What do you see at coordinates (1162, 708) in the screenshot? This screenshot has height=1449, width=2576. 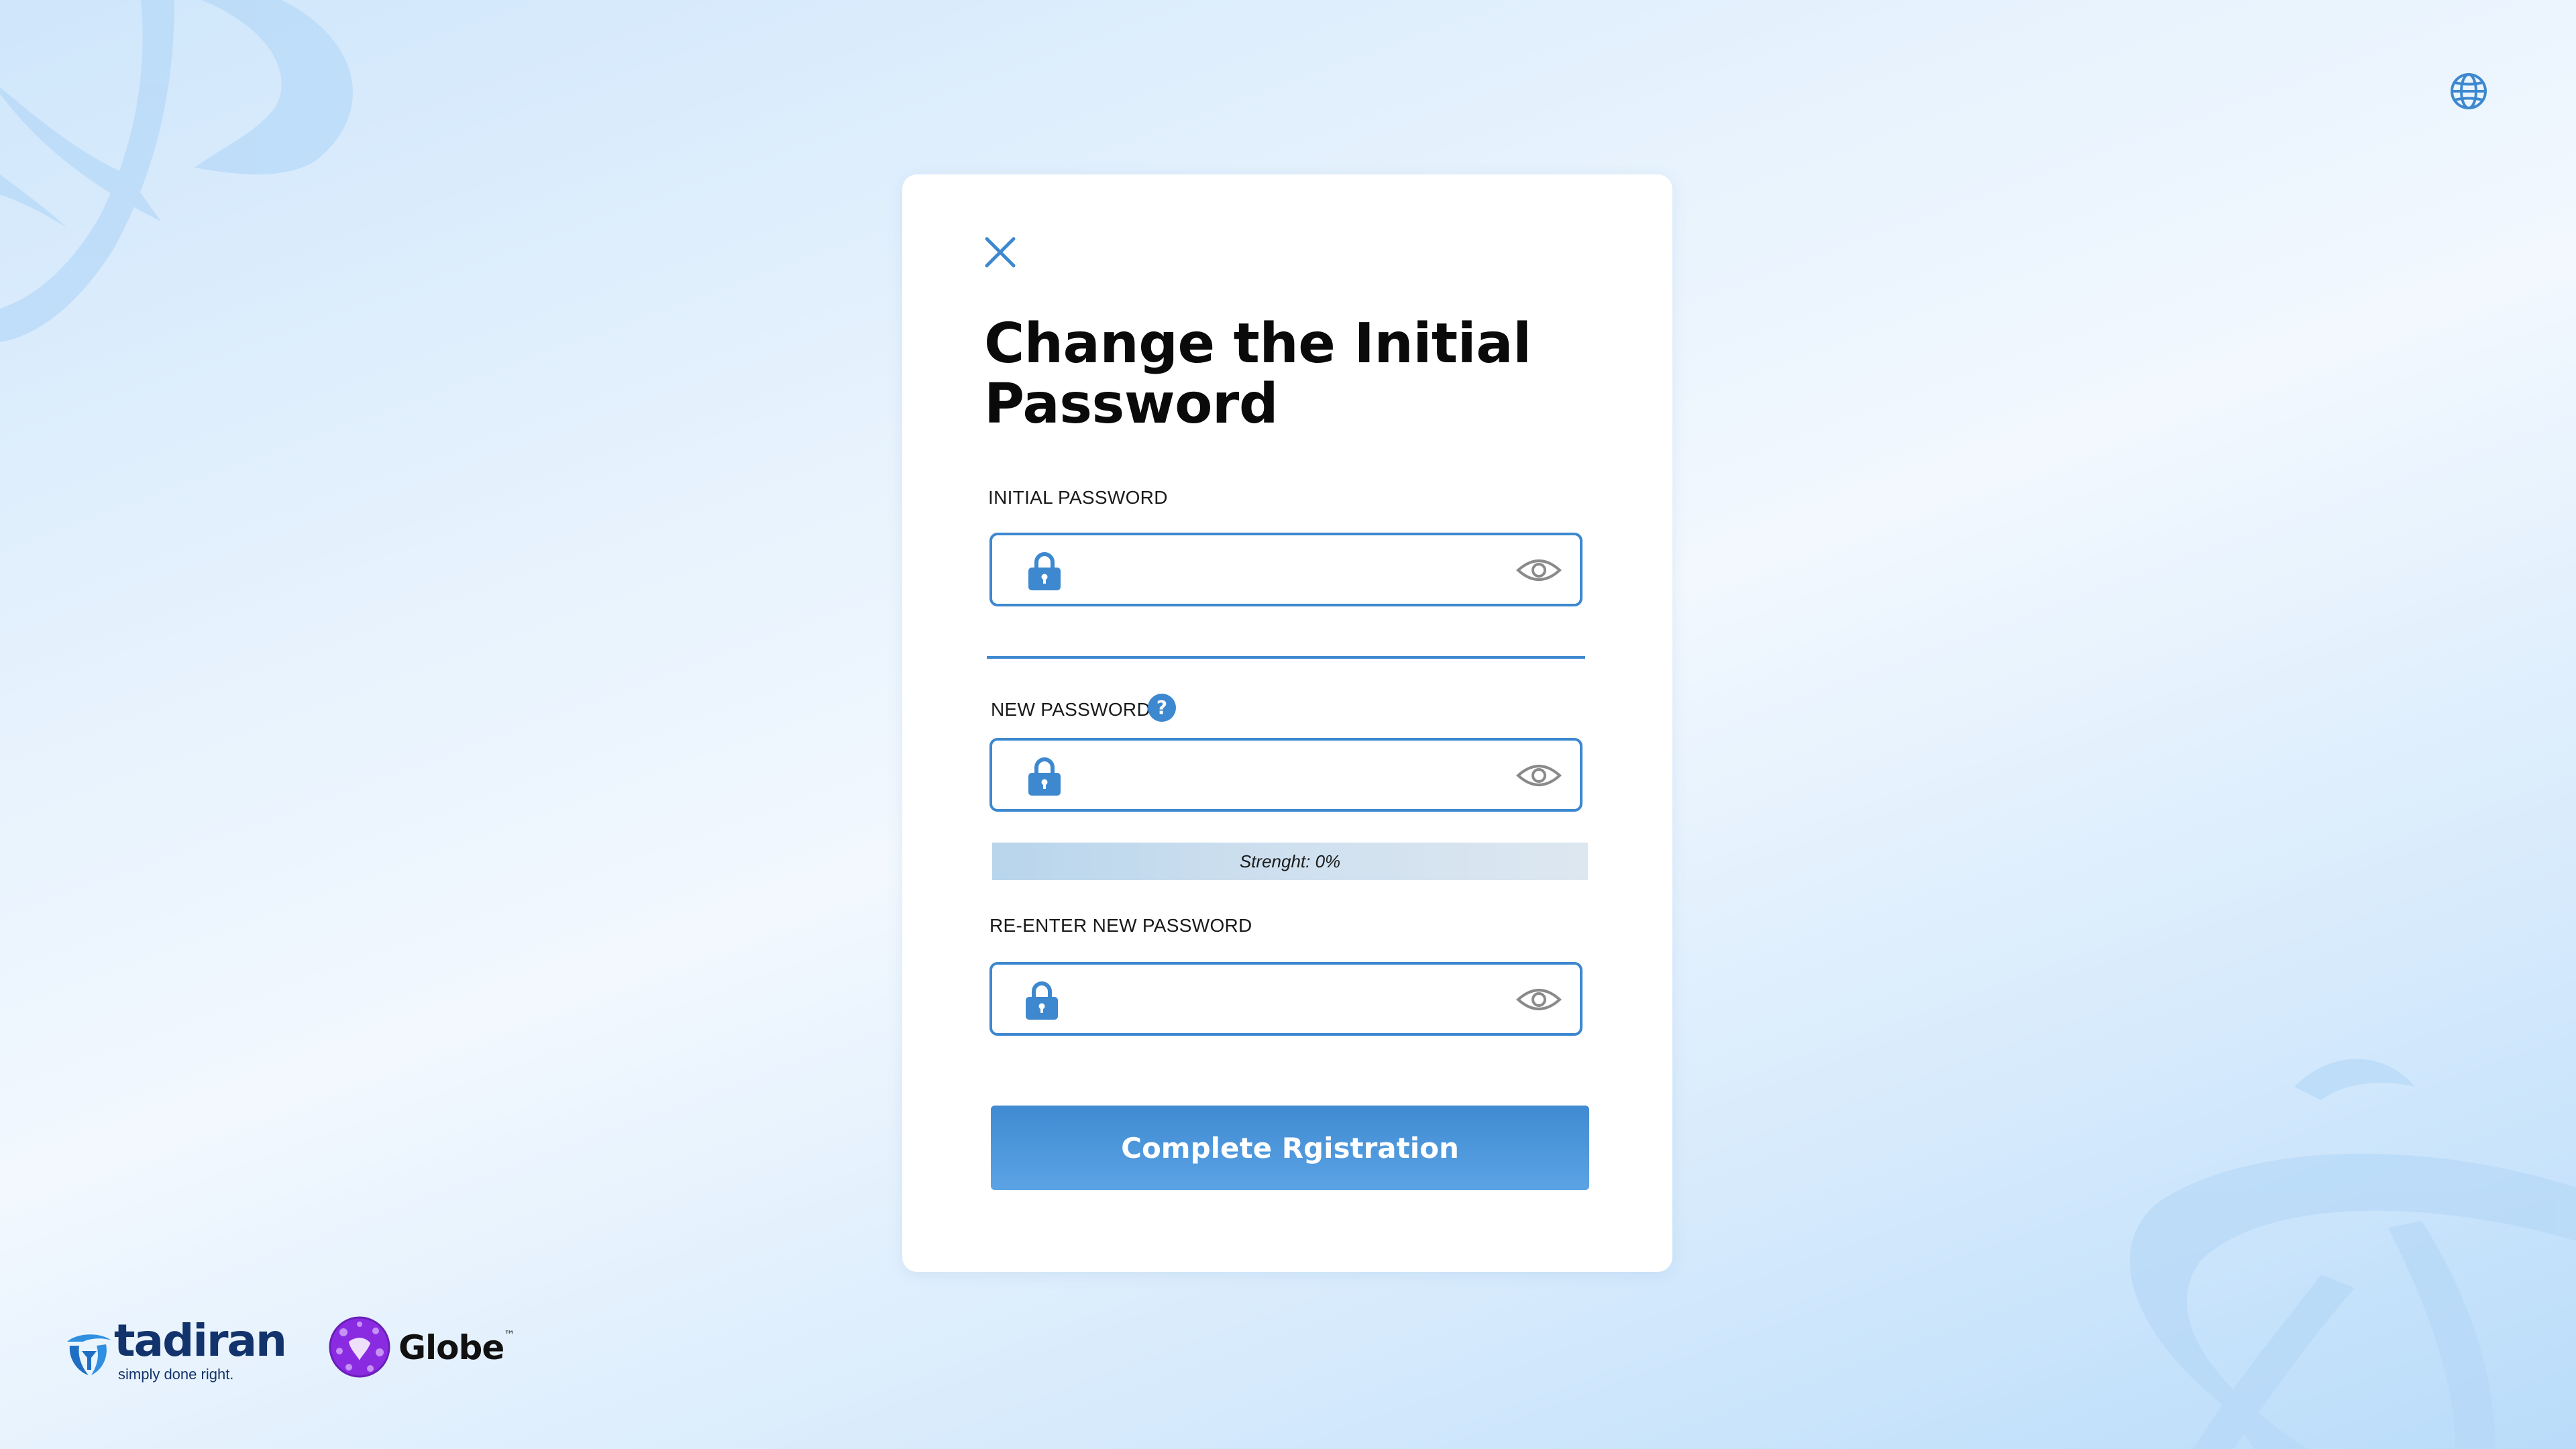 I see `question-icon: ?` at bounding box center [1162, 708].